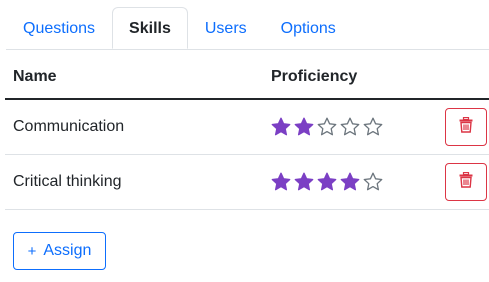 Image resolution: width=489 pixels, height=282 pixels. I want to click on tab-options: Options, so click(308, 27).